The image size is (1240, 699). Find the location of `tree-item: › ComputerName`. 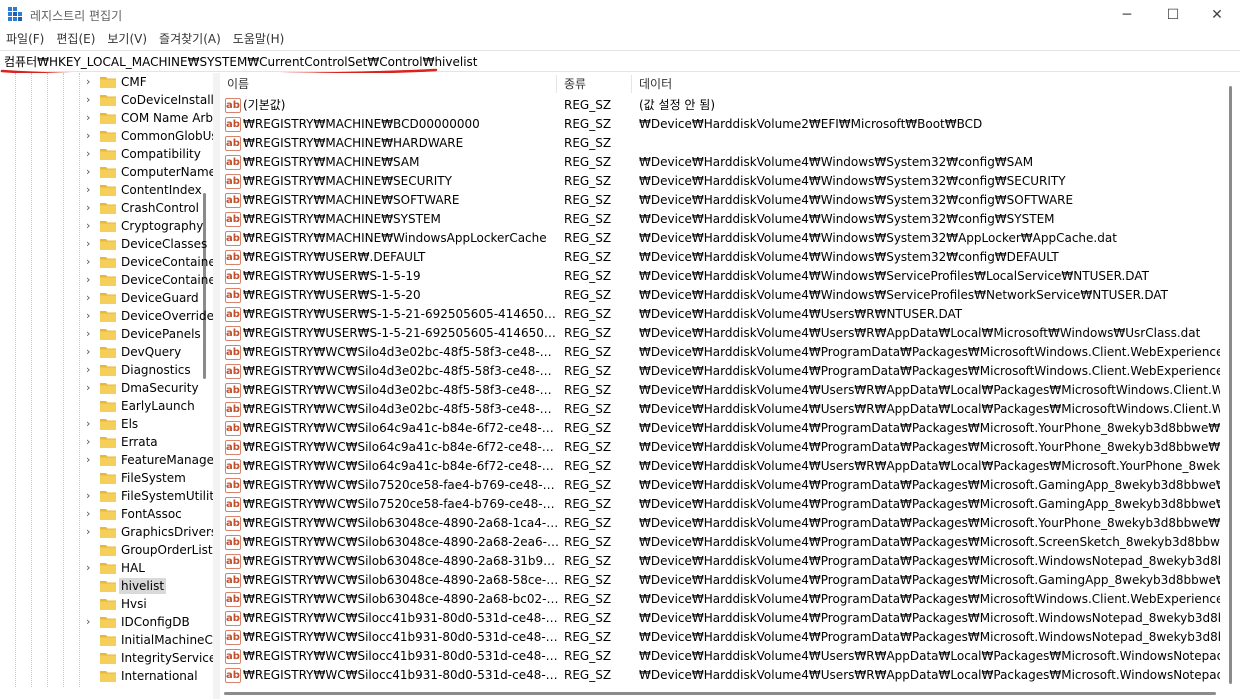

tree-item: › ComputerName is located at coordinates (149, 172).